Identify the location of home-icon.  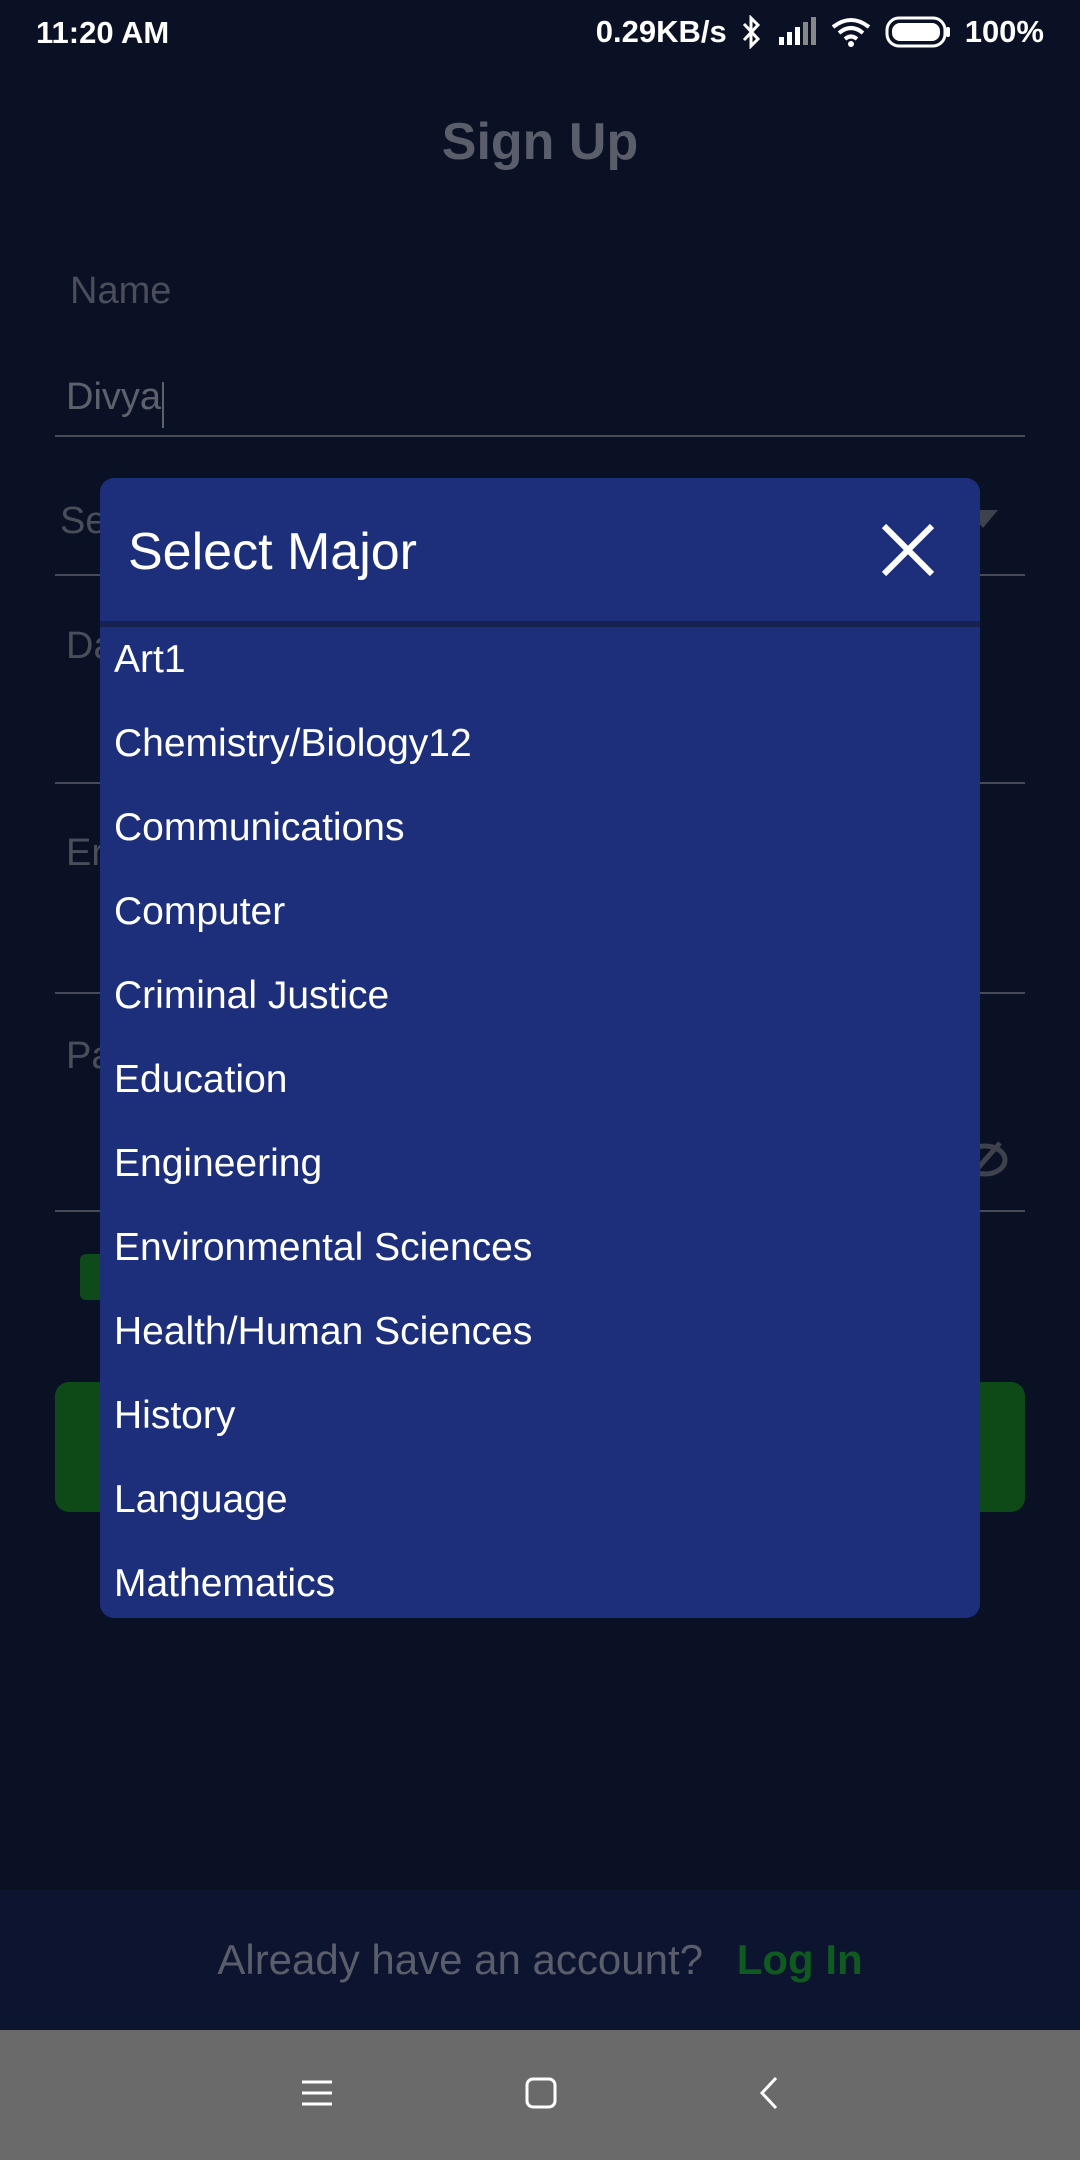
(541, 2095).